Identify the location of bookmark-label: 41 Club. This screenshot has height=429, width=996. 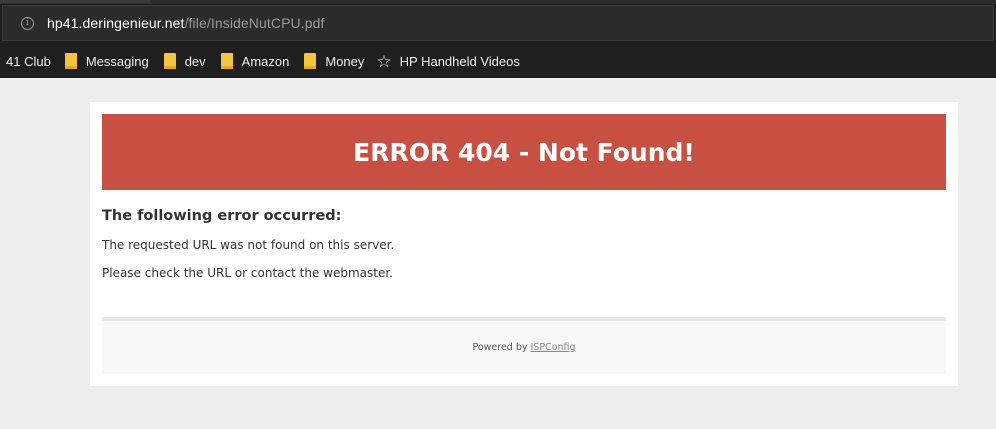
(28, 61).